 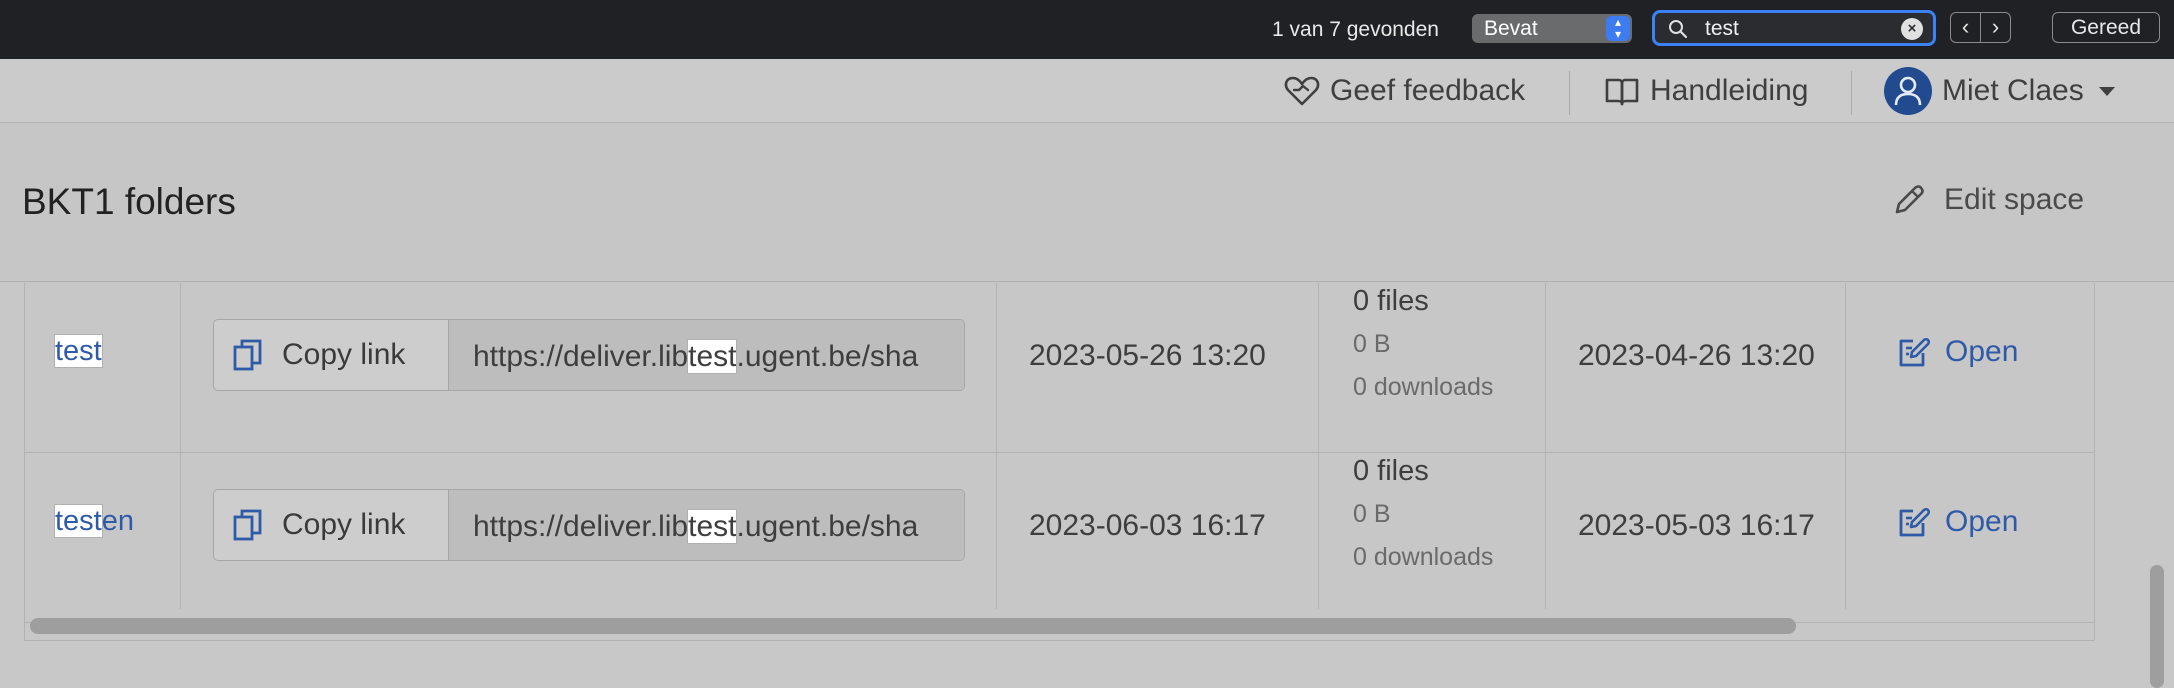 I want to click on find-next-button: ›, so click(x=1995, y=27).